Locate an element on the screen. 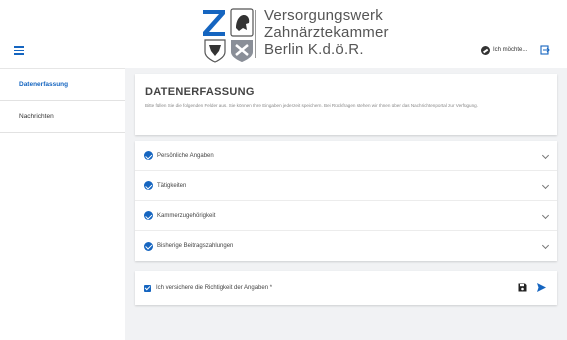 This screenshot has width=567, height=340. organization-name-line-2: Zahnärztekammer is located at coordinates (326, 32).